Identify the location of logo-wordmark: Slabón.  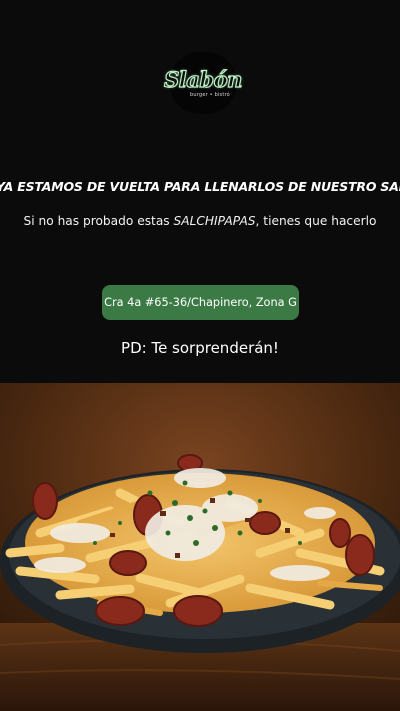
(203, 79).